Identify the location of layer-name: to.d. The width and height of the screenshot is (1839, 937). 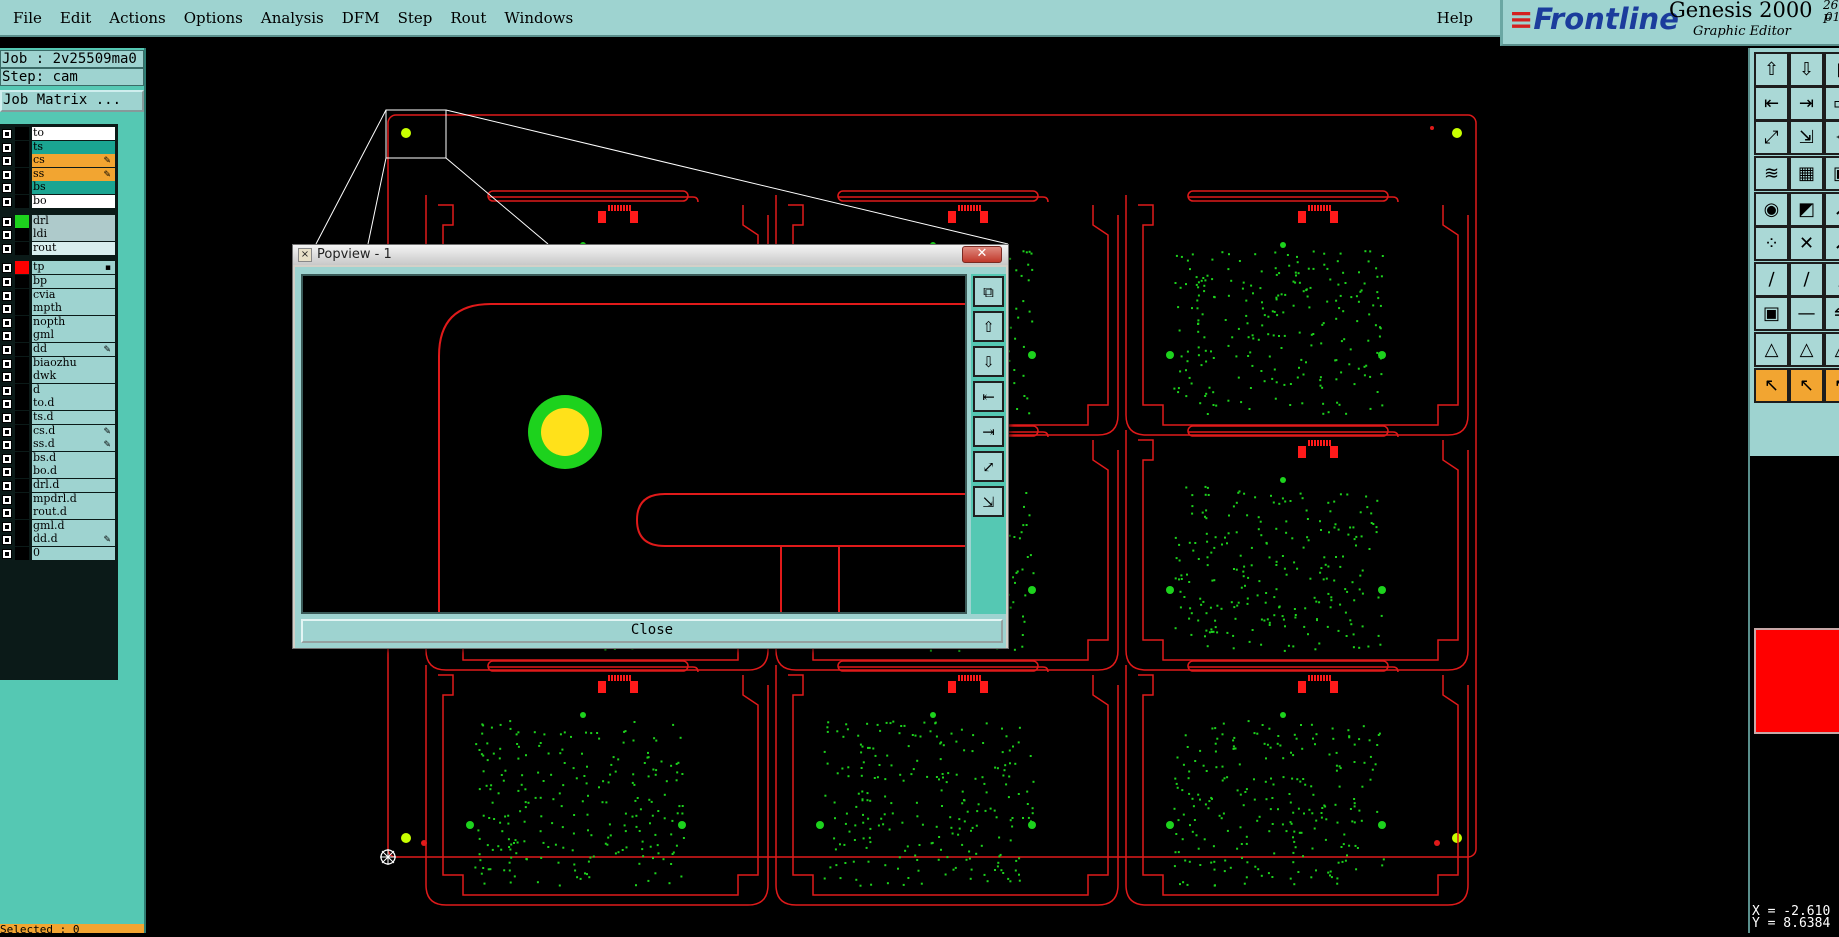
(73, 404).